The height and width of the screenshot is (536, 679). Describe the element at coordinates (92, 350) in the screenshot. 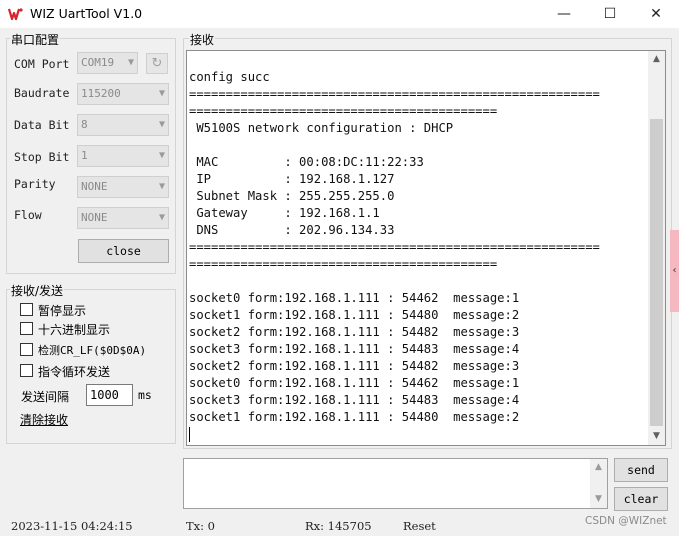

I see `detect-crlf-label: 检测CR_LF($0D$0A)` at that location.